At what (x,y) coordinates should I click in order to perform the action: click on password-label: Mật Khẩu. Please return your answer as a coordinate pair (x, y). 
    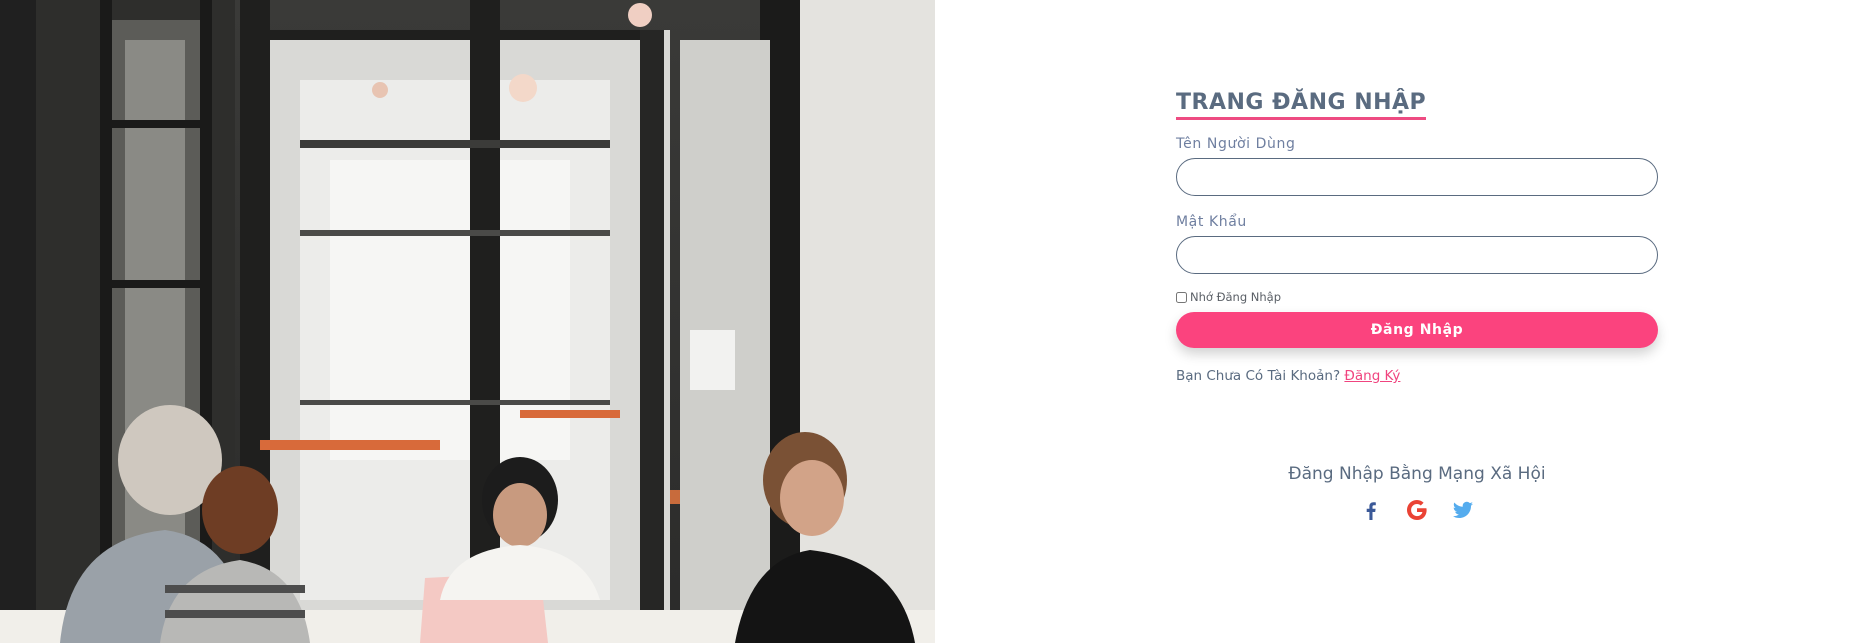
    Looking at the image, I should click on (1211, 222).